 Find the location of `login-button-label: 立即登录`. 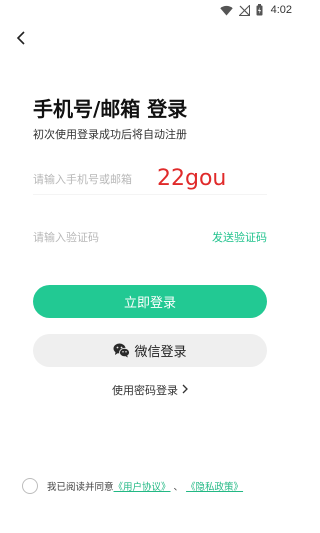

login-button-label: 立即登录 is located at coordinates (149, 303).